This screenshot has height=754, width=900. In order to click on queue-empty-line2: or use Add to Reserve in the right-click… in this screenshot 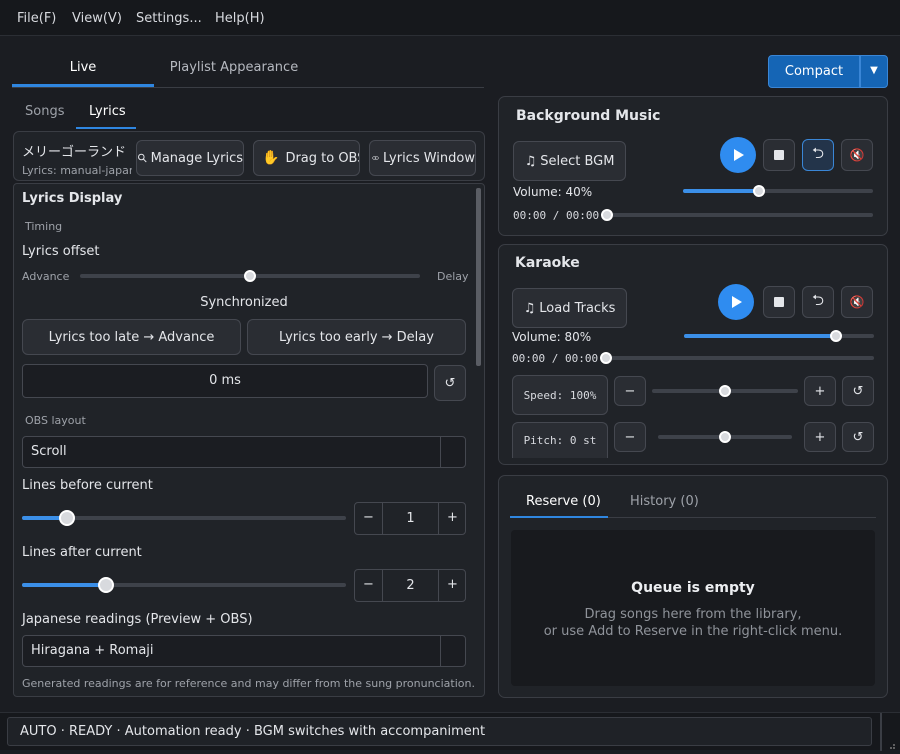, I will do `click(693, 631)`.